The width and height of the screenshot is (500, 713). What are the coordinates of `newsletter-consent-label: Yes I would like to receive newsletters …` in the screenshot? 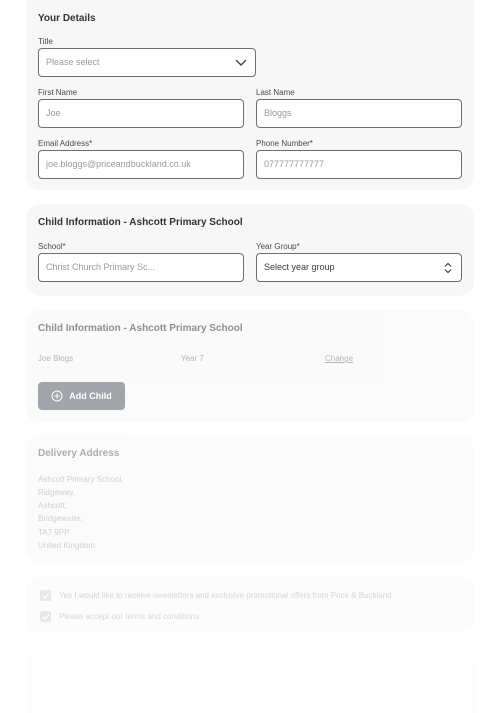 It's located at (226, 595).